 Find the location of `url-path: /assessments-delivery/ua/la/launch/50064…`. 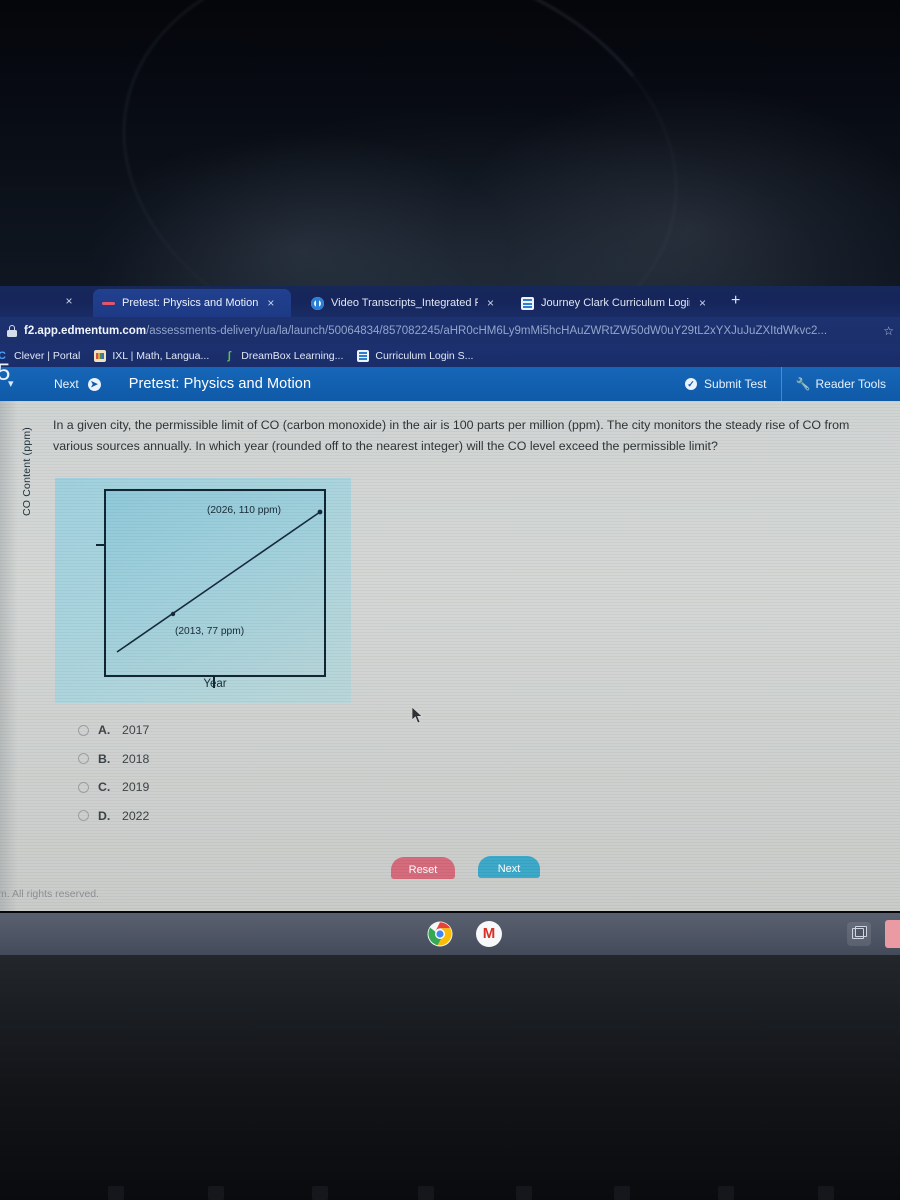

url-path: /assessments-delivery/ua/la/launch/50064… is located at coordinates (487, 330).